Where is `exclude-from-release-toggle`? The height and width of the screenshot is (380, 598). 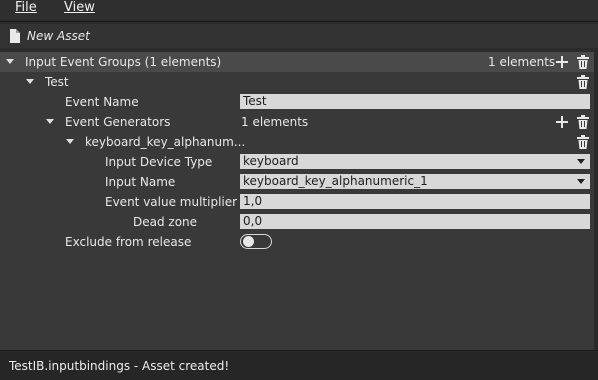 exclude-from-release-toggle is located at coordinates (256, 241).